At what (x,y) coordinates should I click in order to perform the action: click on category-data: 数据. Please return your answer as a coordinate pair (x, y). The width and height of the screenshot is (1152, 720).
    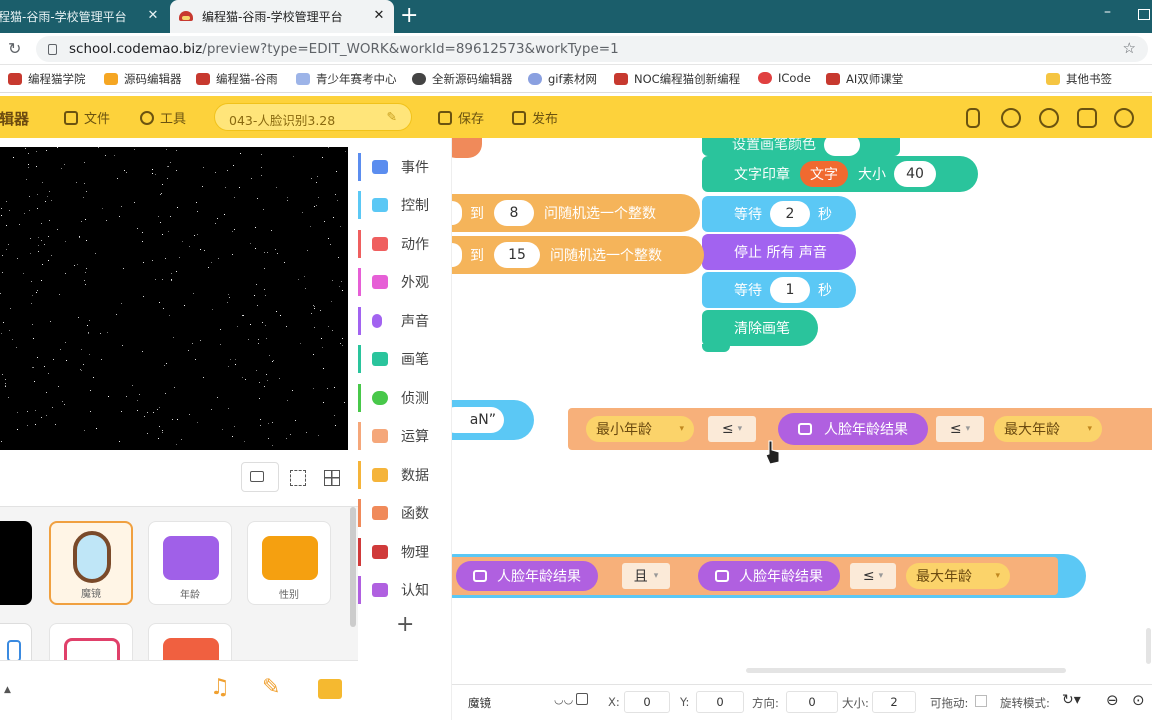
    Looking at the image, I should click on (405, 475).